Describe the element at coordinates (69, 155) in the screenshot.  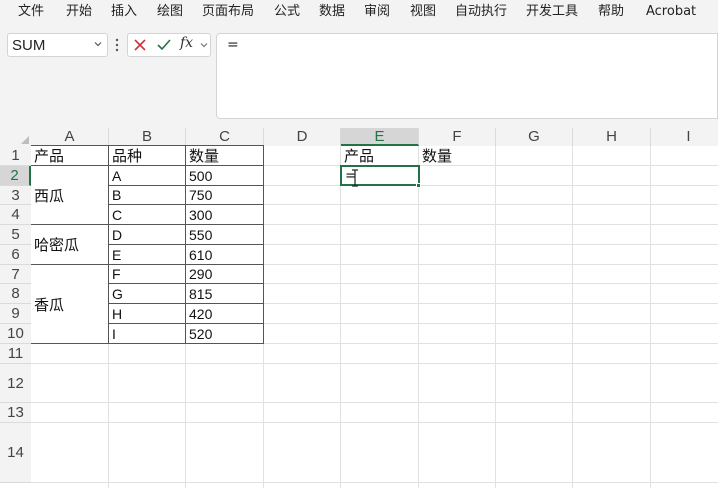
I see `cell-a1: 产品` at that location.